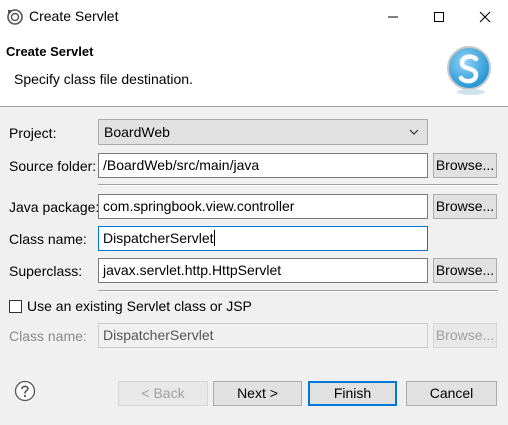  Describe the element at coordinates (451, 393) in the screenshot. I see `cancel-button: Cancel` at that location.